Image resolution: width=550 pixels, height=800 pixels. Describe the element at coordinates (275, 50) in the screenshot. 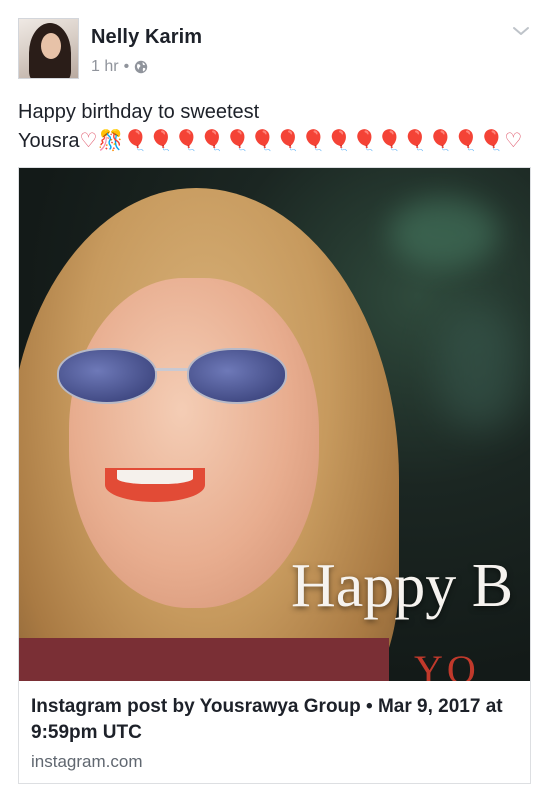

I see `post-header: Nelly Karim 1 hr •` at that location.